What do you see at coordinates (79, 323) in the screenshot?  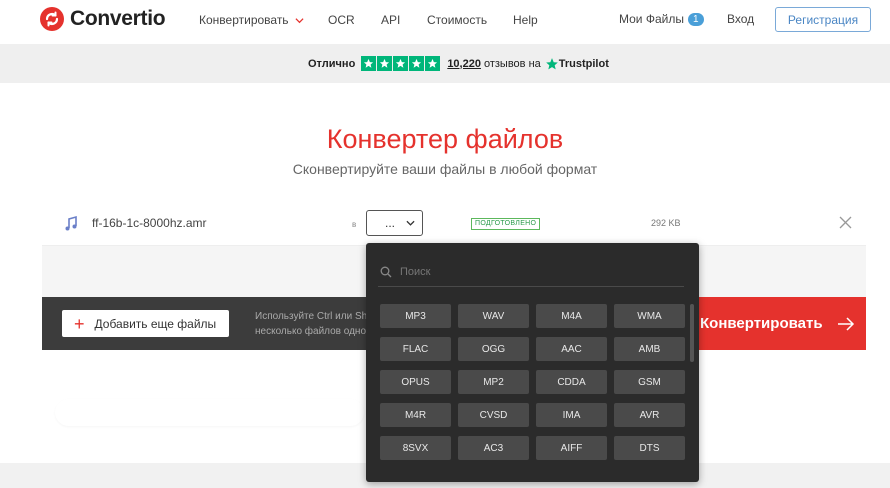 I see `plus-icon: +` at bounding box center [79, 323].